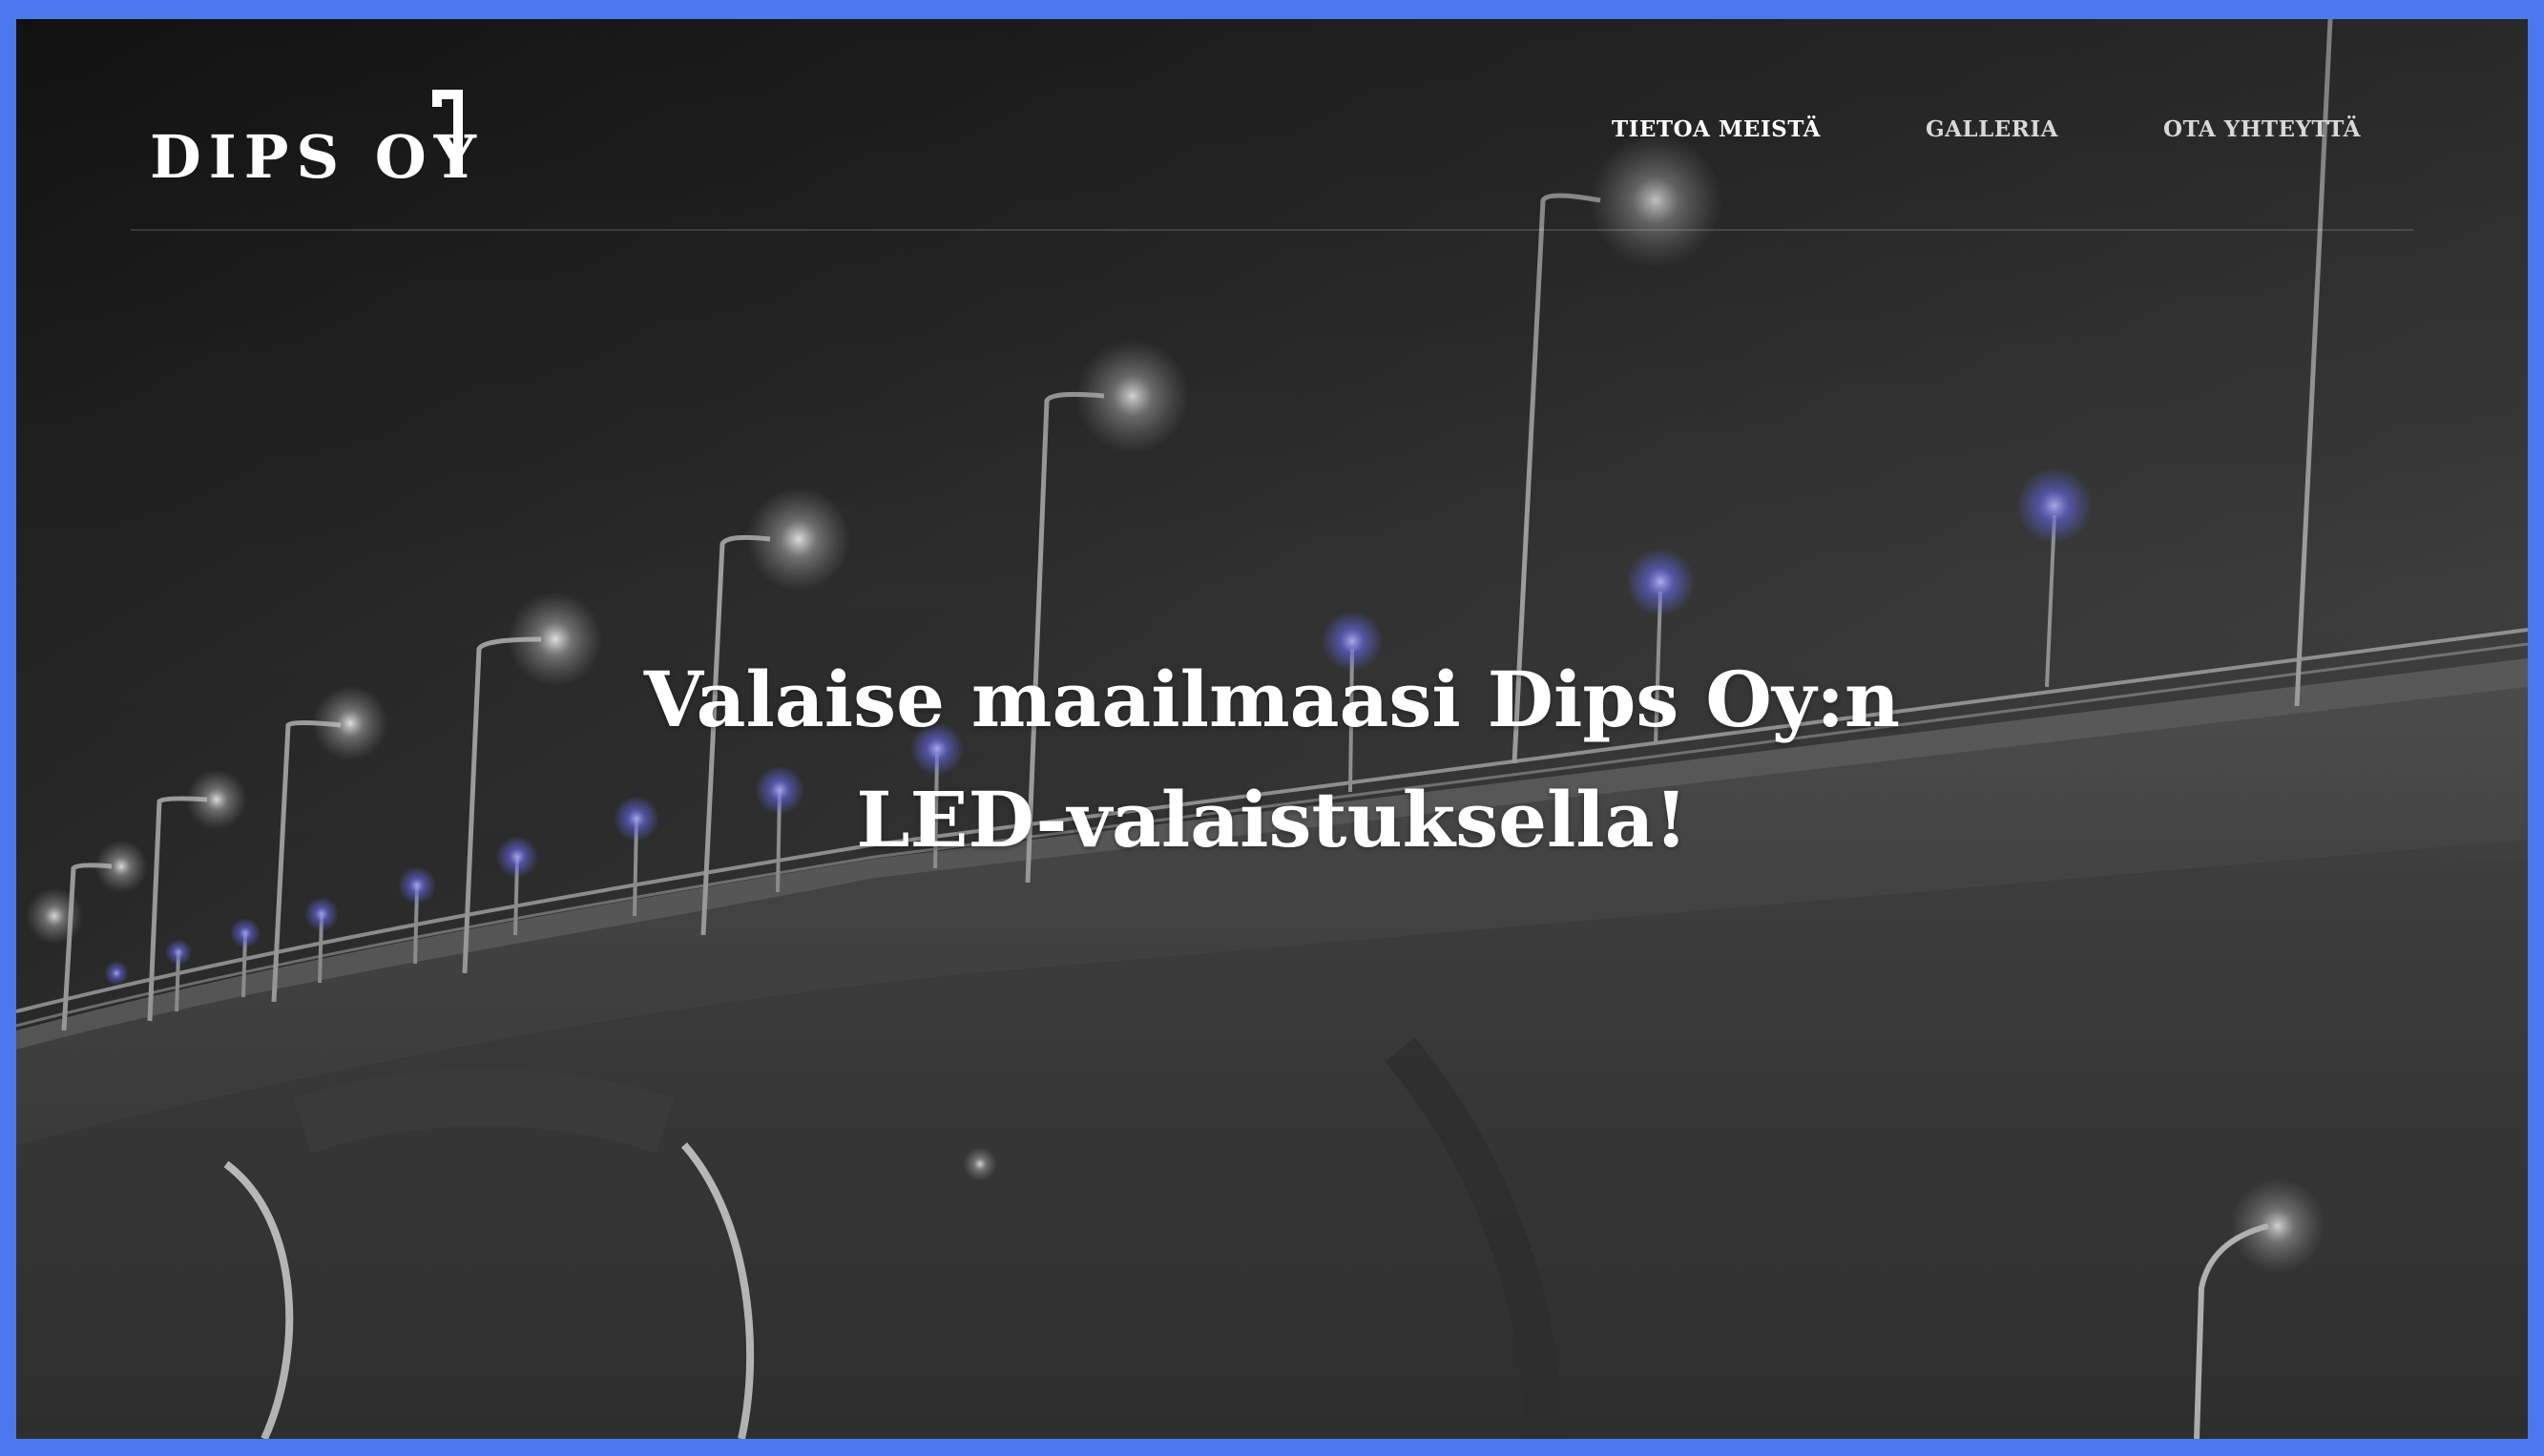  I want to click on nav-link-galleria: GALLERIA, so click(1992, 129).